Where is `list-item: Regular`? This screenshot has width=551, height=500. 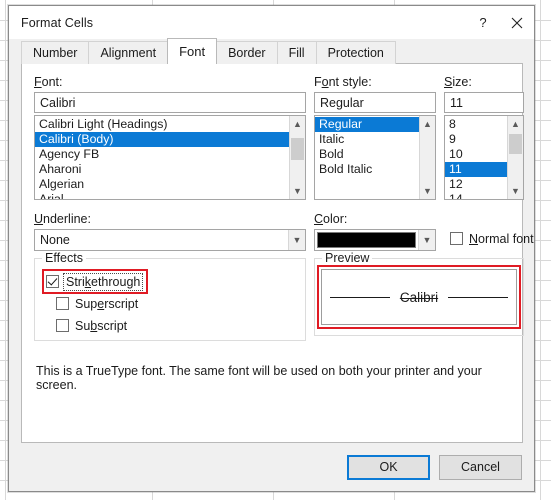 list-item: Regular is located at coordinates (367, 124).